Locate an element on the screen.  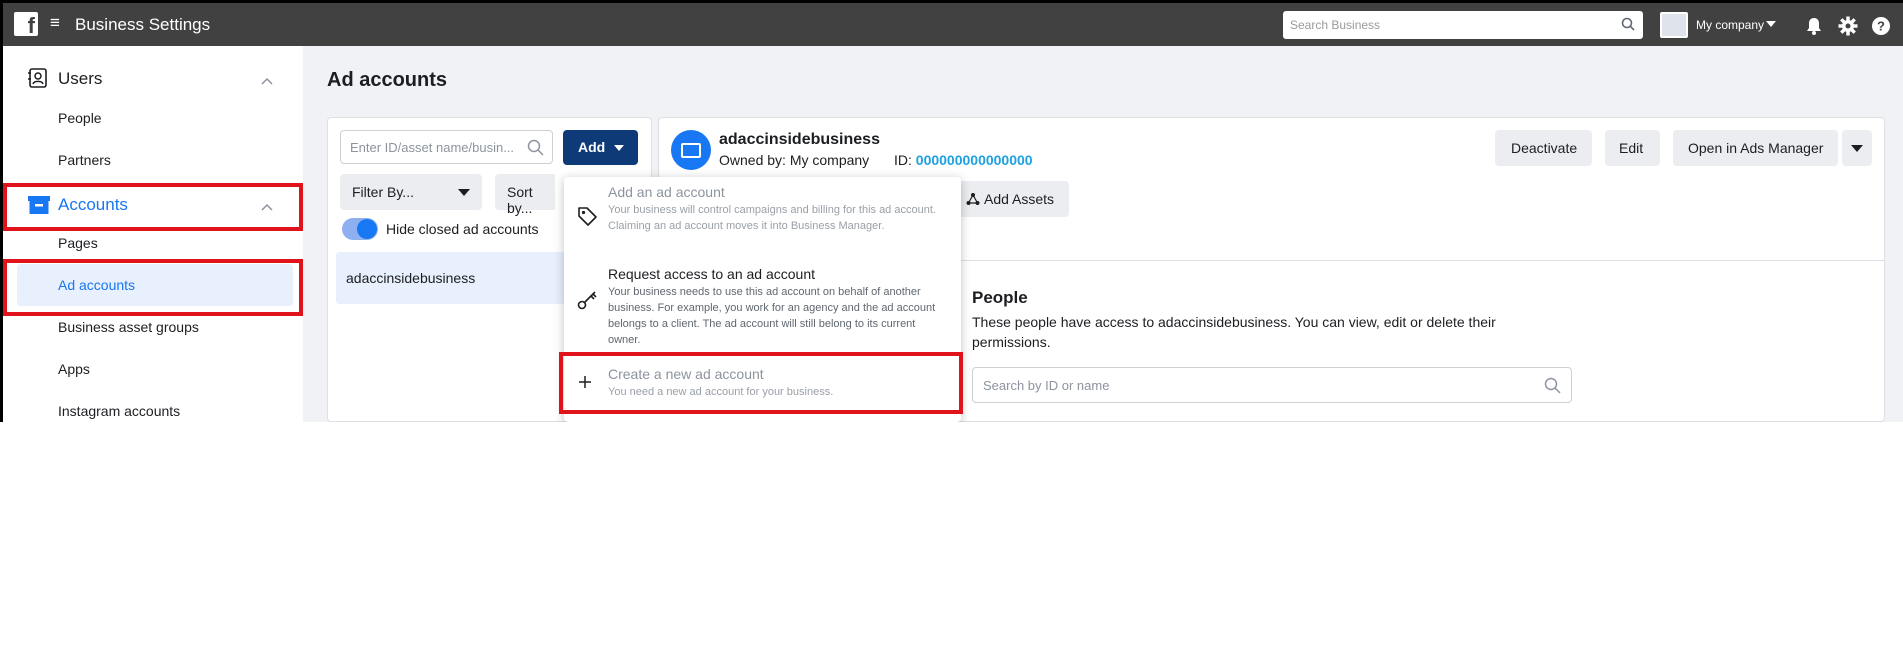
deactivate-label: Deactivate is located at coordinates (1544, 148).